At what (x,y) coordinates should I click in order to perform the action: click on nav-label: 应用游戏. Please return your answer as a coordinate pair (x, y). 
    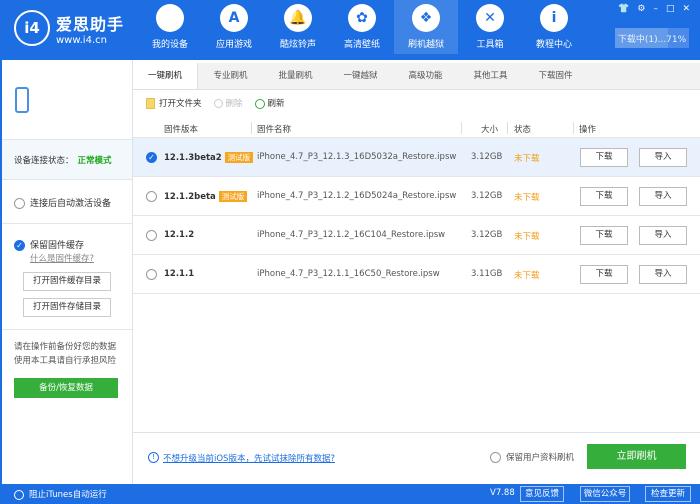
    Looking at the image, I should click on (233, 45).